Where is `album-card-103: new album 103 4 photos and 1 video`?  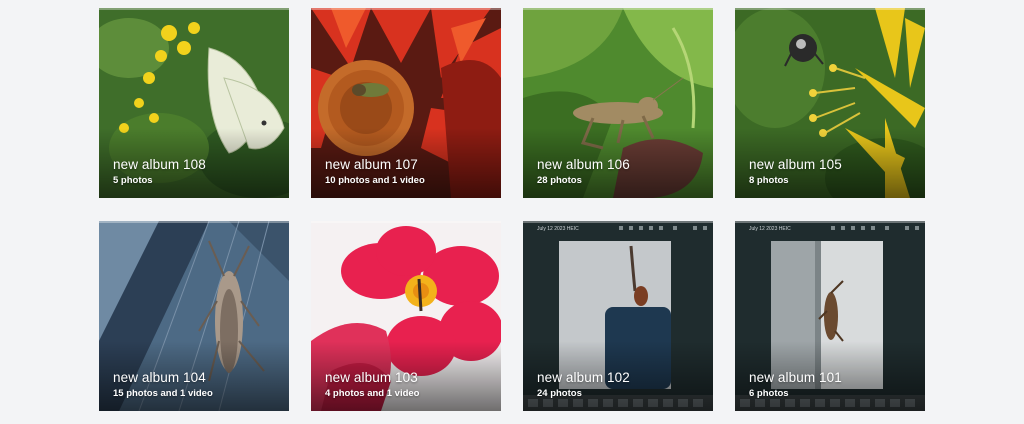 album-card-103: new album 103 4 photos and 1 video is located at coordinates (406, 316).